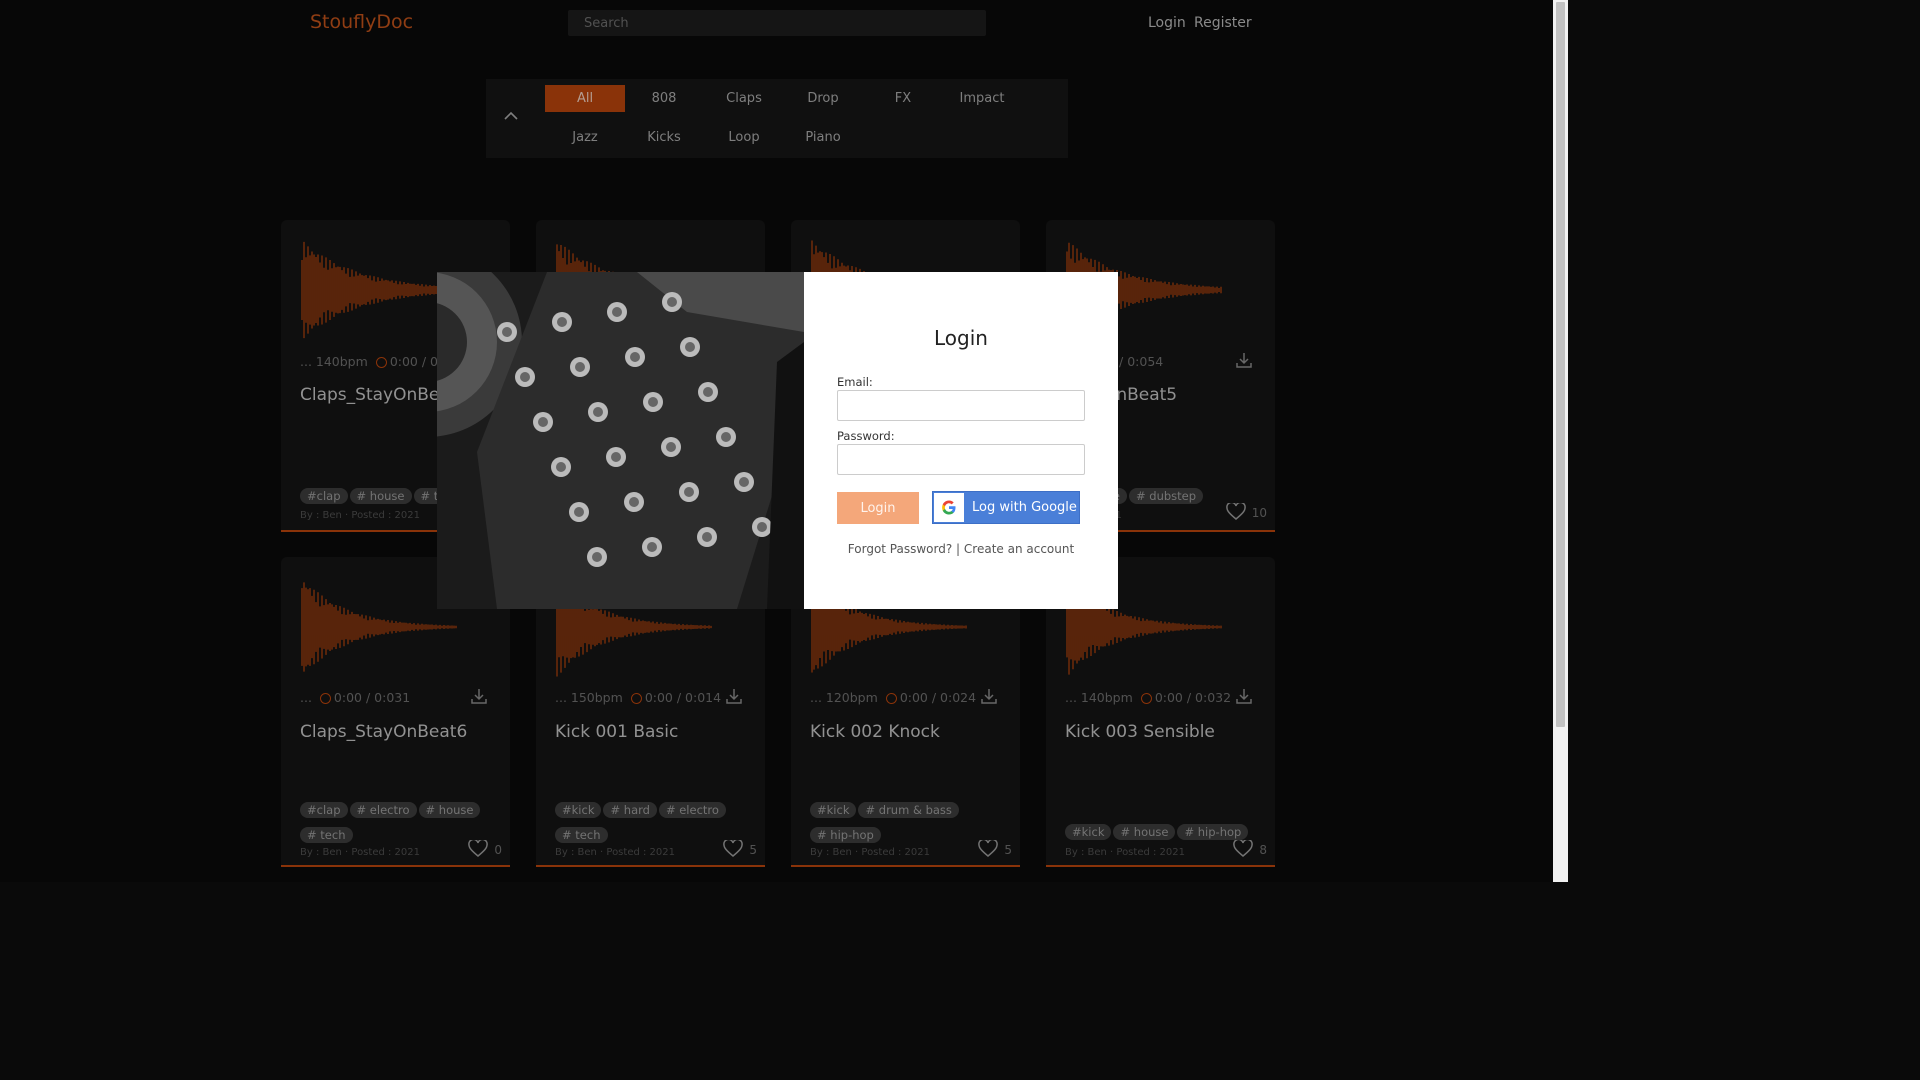 The image size is (1920, 1080). I want to click on google-button-label: Log with Google, so click(1024, 507).